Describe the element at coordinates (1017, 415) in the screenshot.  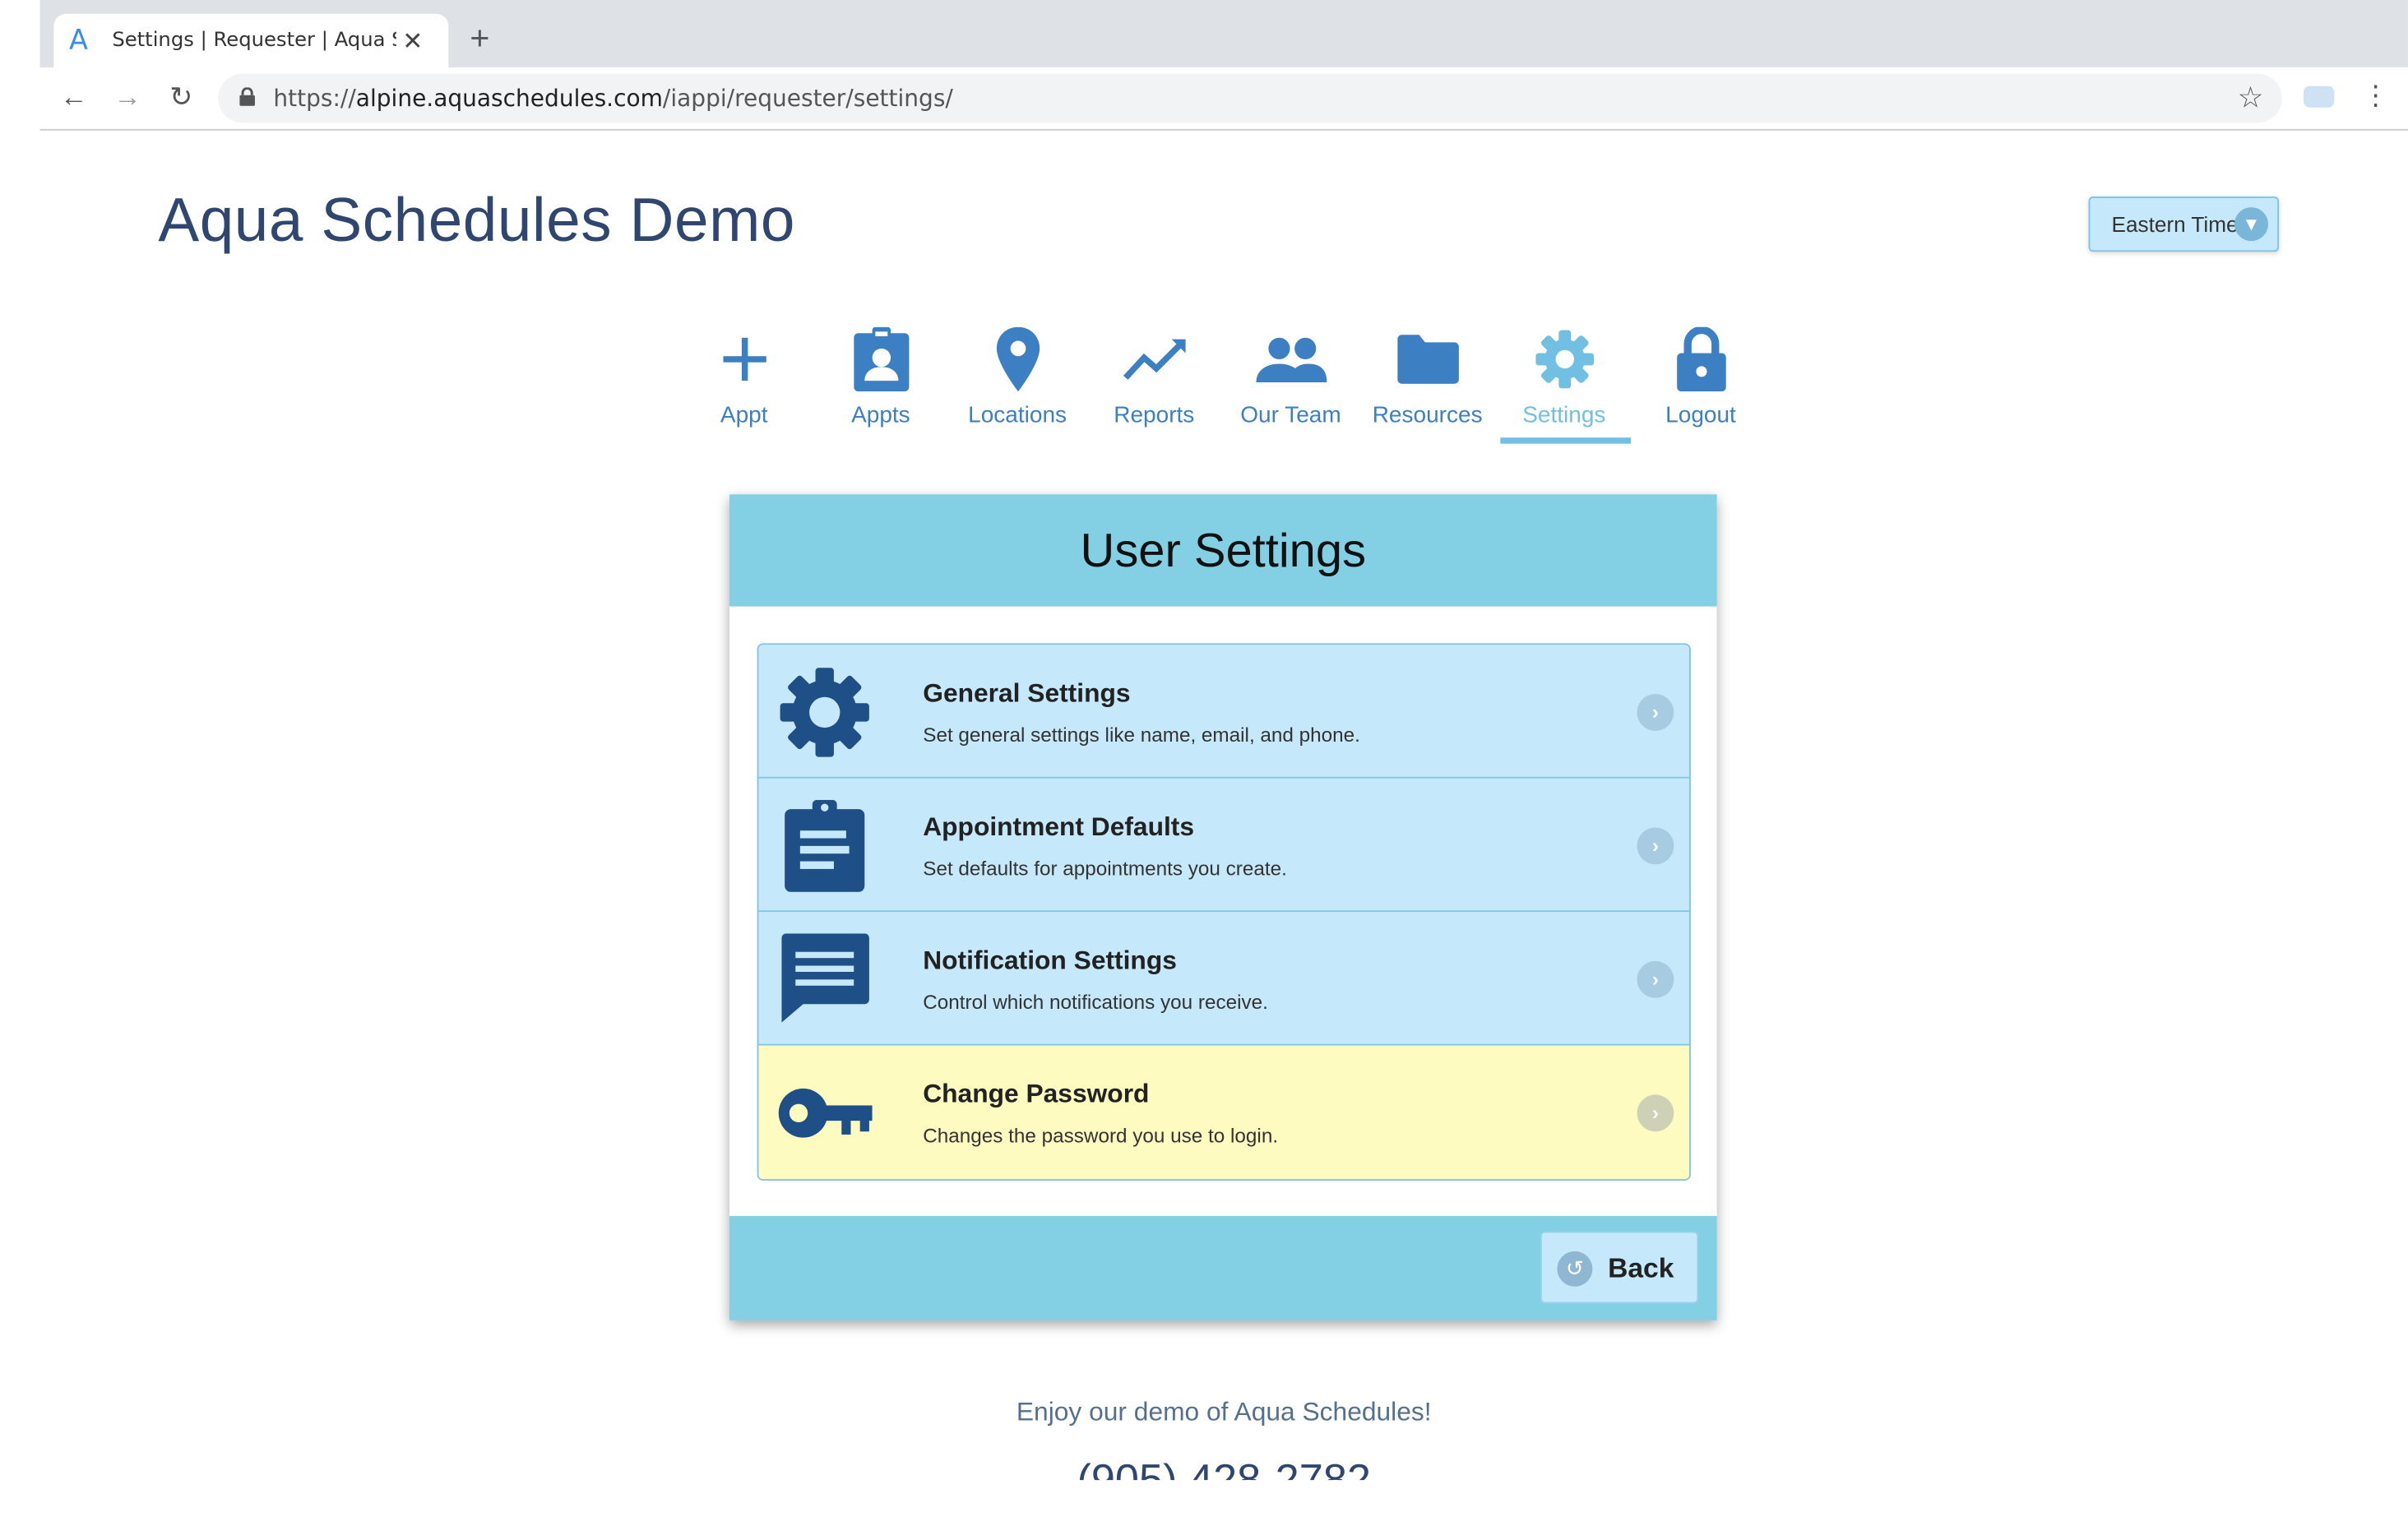
I see `nav-label: Locations` at that location.